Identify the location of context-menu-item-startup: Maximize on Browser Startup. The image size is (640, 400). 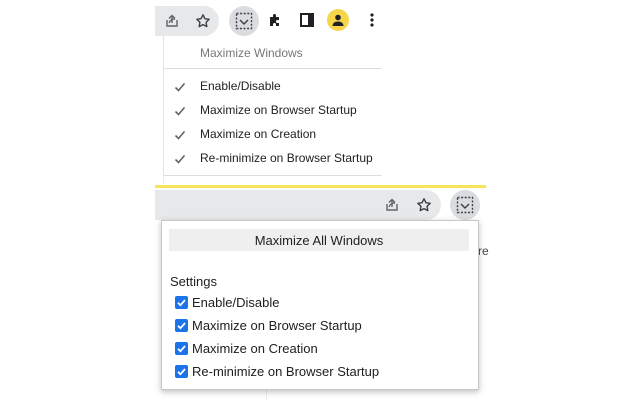
(273, 111).